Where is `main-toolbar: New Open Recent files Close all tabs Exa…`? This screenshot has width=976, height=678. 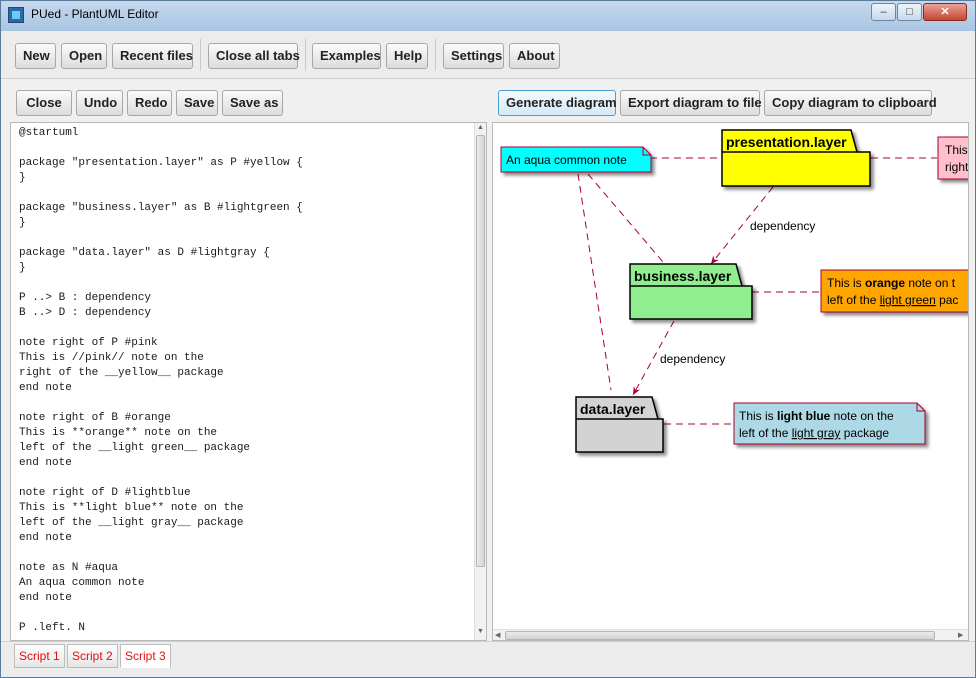
main-toolbar: New Open Recent files Close all tabs Exa… is located at coordinates (488, 55).